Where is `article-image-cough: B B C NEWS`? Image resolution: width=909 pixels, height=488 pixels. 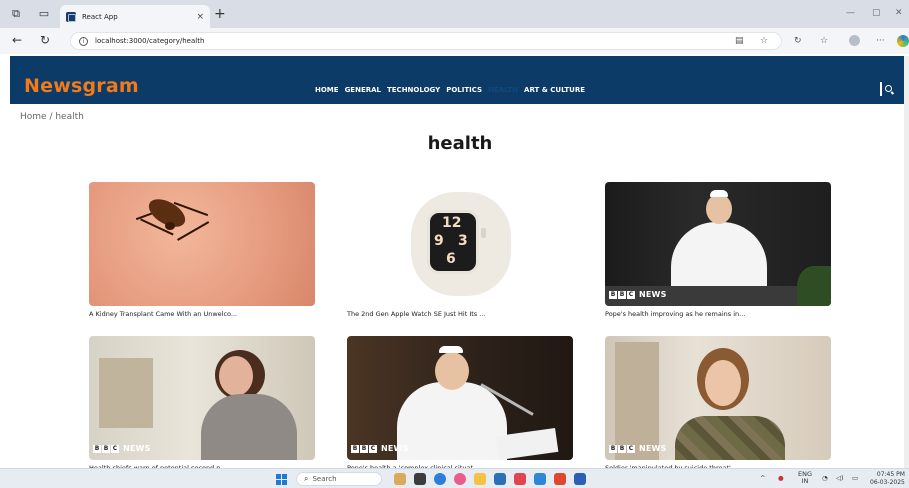
article-image-cough: B B C NEWS is located at coordinates (202, 398).